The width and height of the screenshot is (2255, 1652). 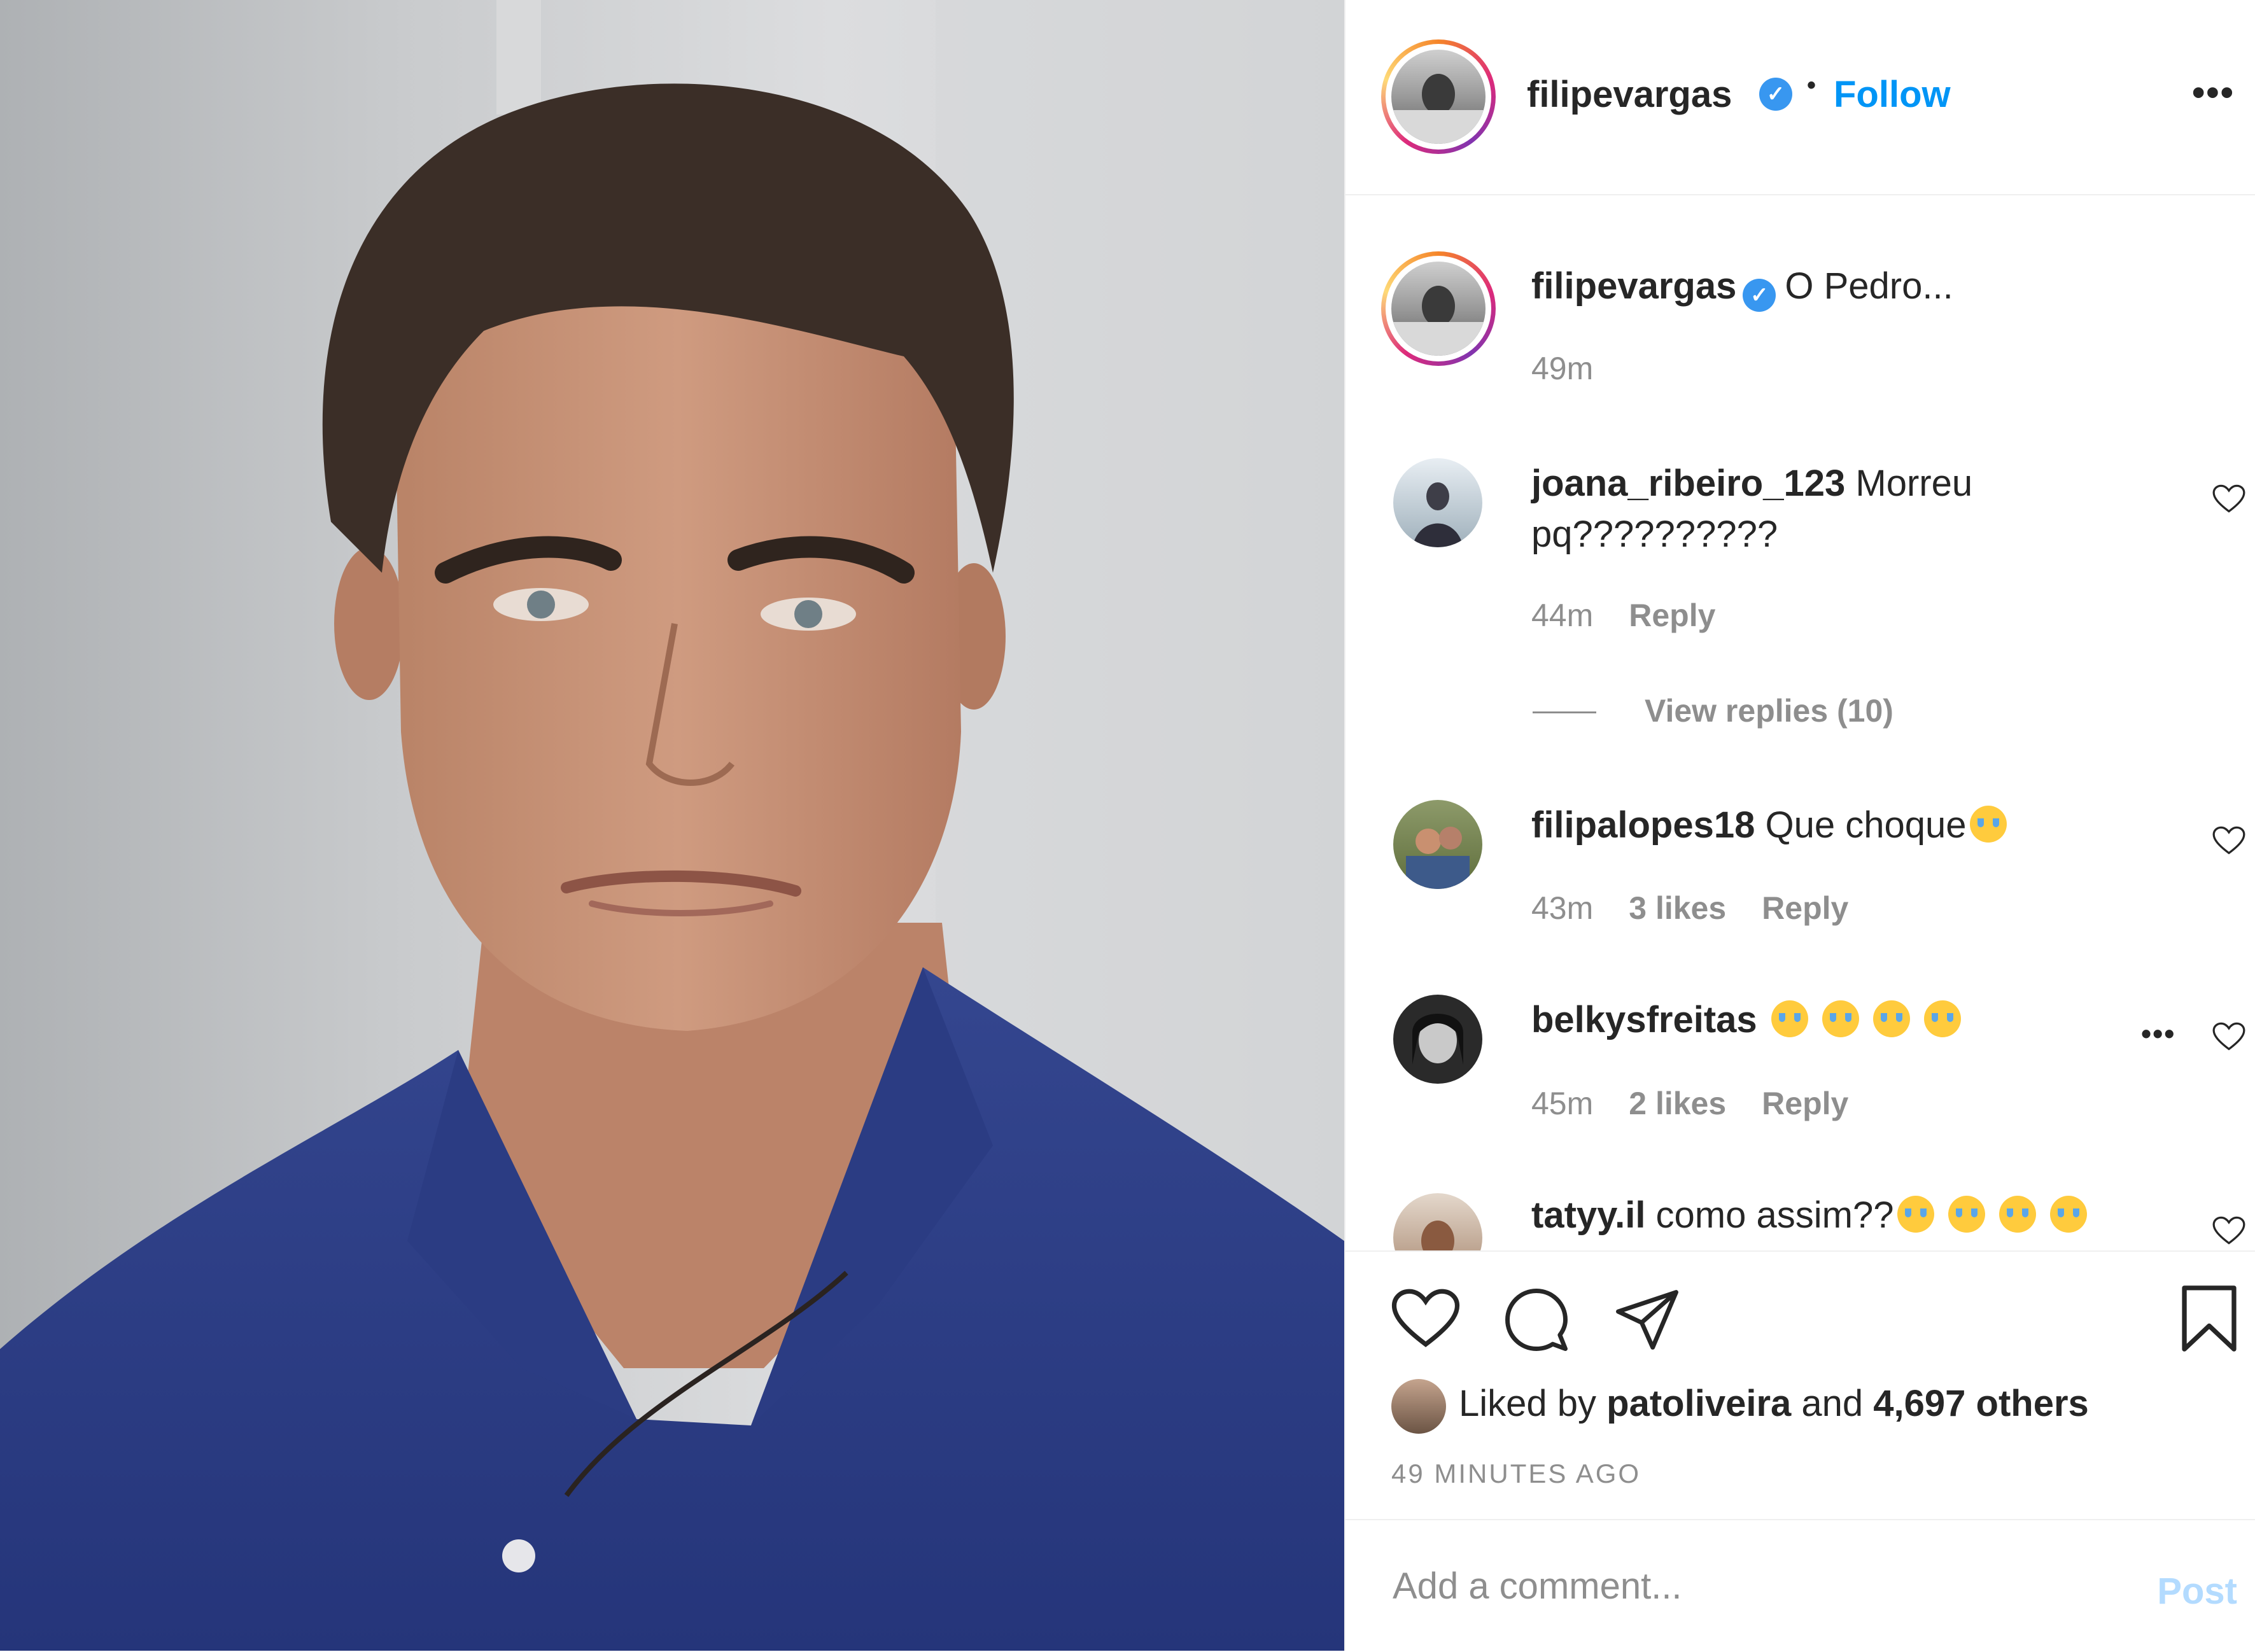 What do you see at coordinates (1688, 483) in the screenshot?
I see `comment-username: joana_ribeiro_123` at bounding box center [1688, 483].